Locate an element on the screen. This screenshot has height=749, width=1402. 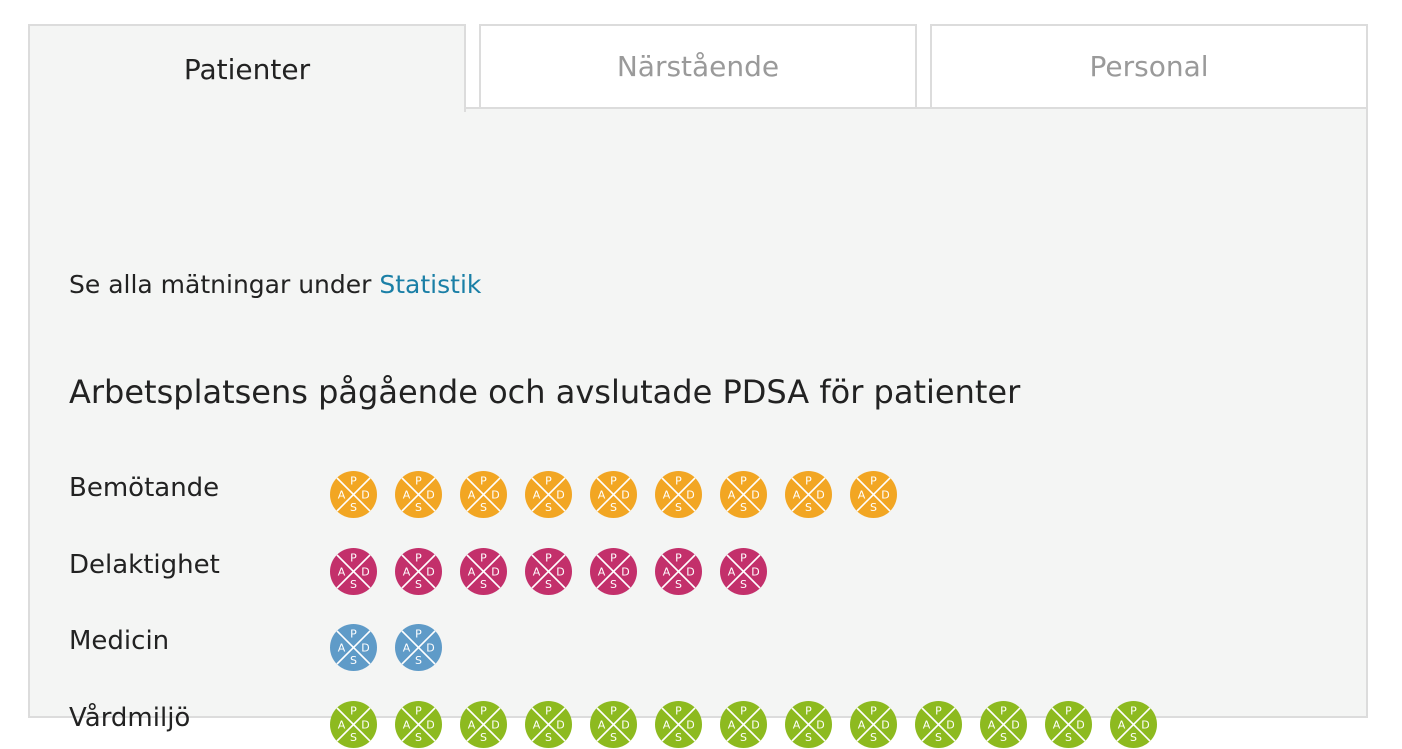
category-label: Bemötande is located at coordinates (144, 488).